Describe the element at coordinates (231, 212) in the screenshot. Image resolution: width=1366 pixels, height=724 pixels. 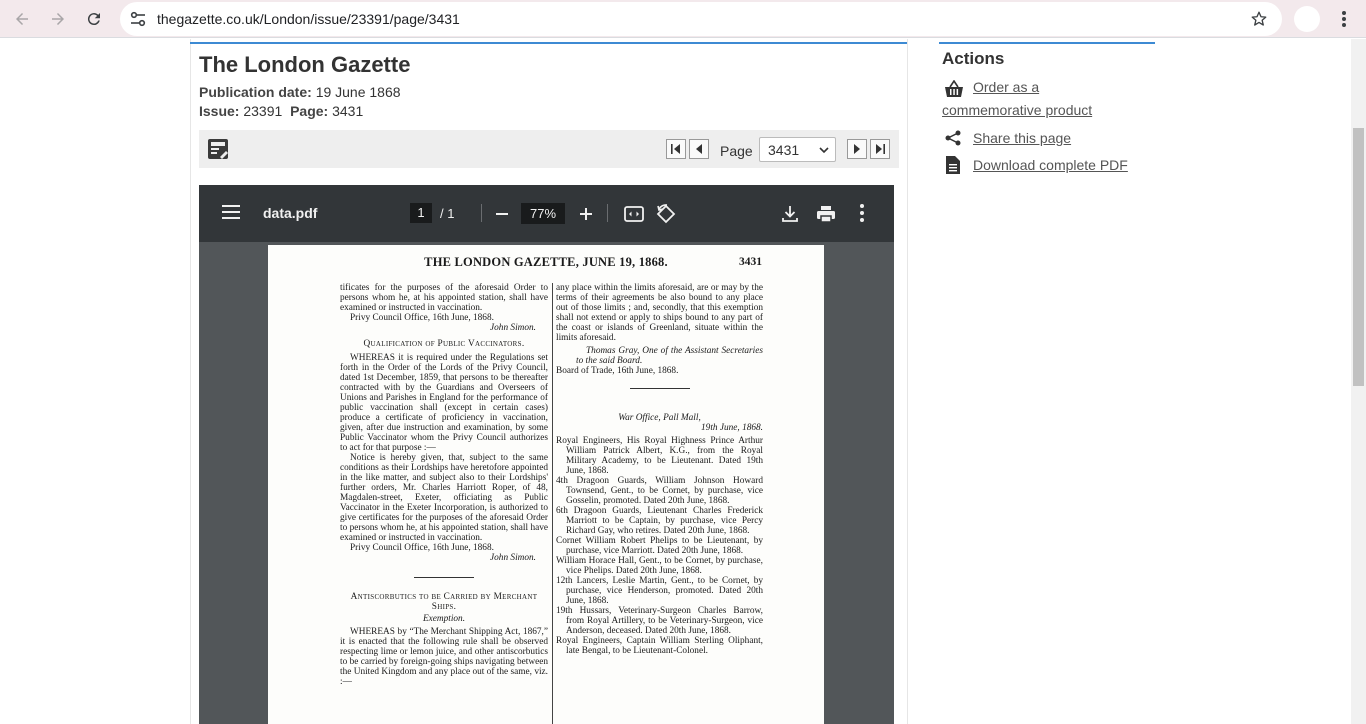
I see `pdf-menu-button` at that location.